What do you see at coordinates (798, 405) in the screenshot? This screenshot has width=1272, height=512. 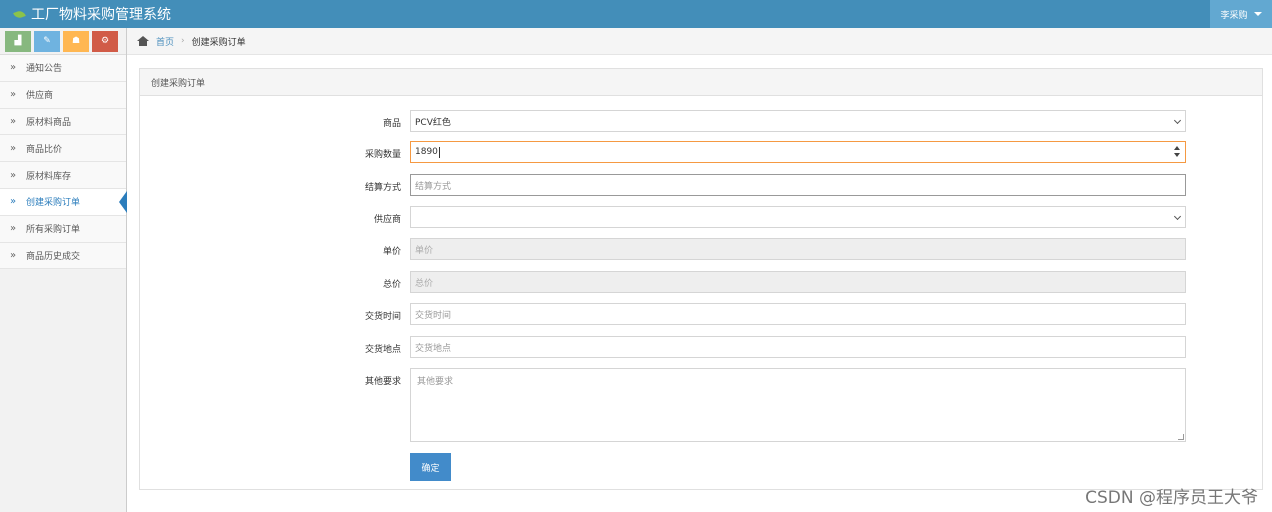 I see `other-requirements-textarea: 其他要求` at bounding box center [798, 405].